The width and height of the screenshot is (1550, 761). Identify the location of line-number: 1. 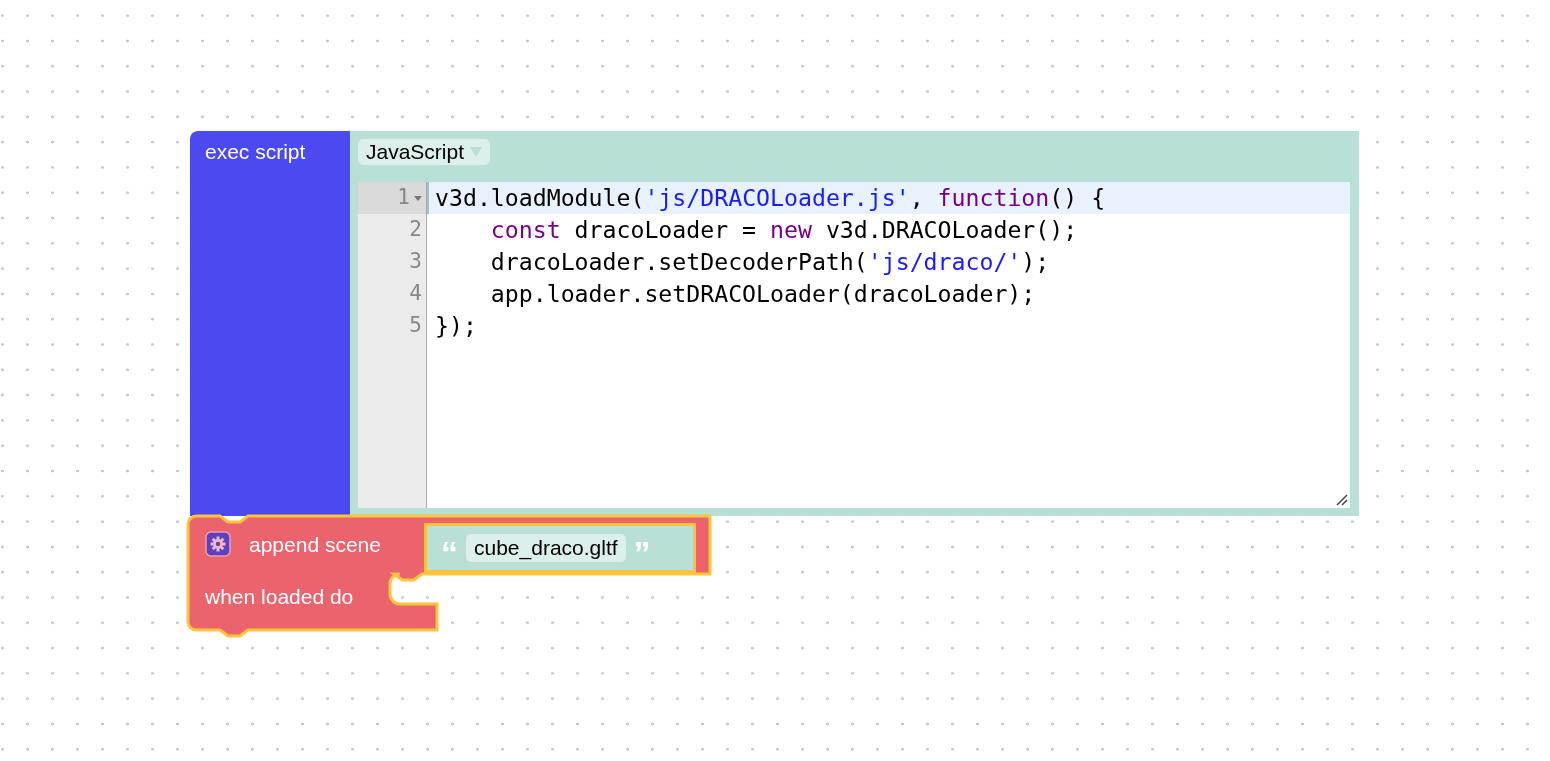
(403, 198).